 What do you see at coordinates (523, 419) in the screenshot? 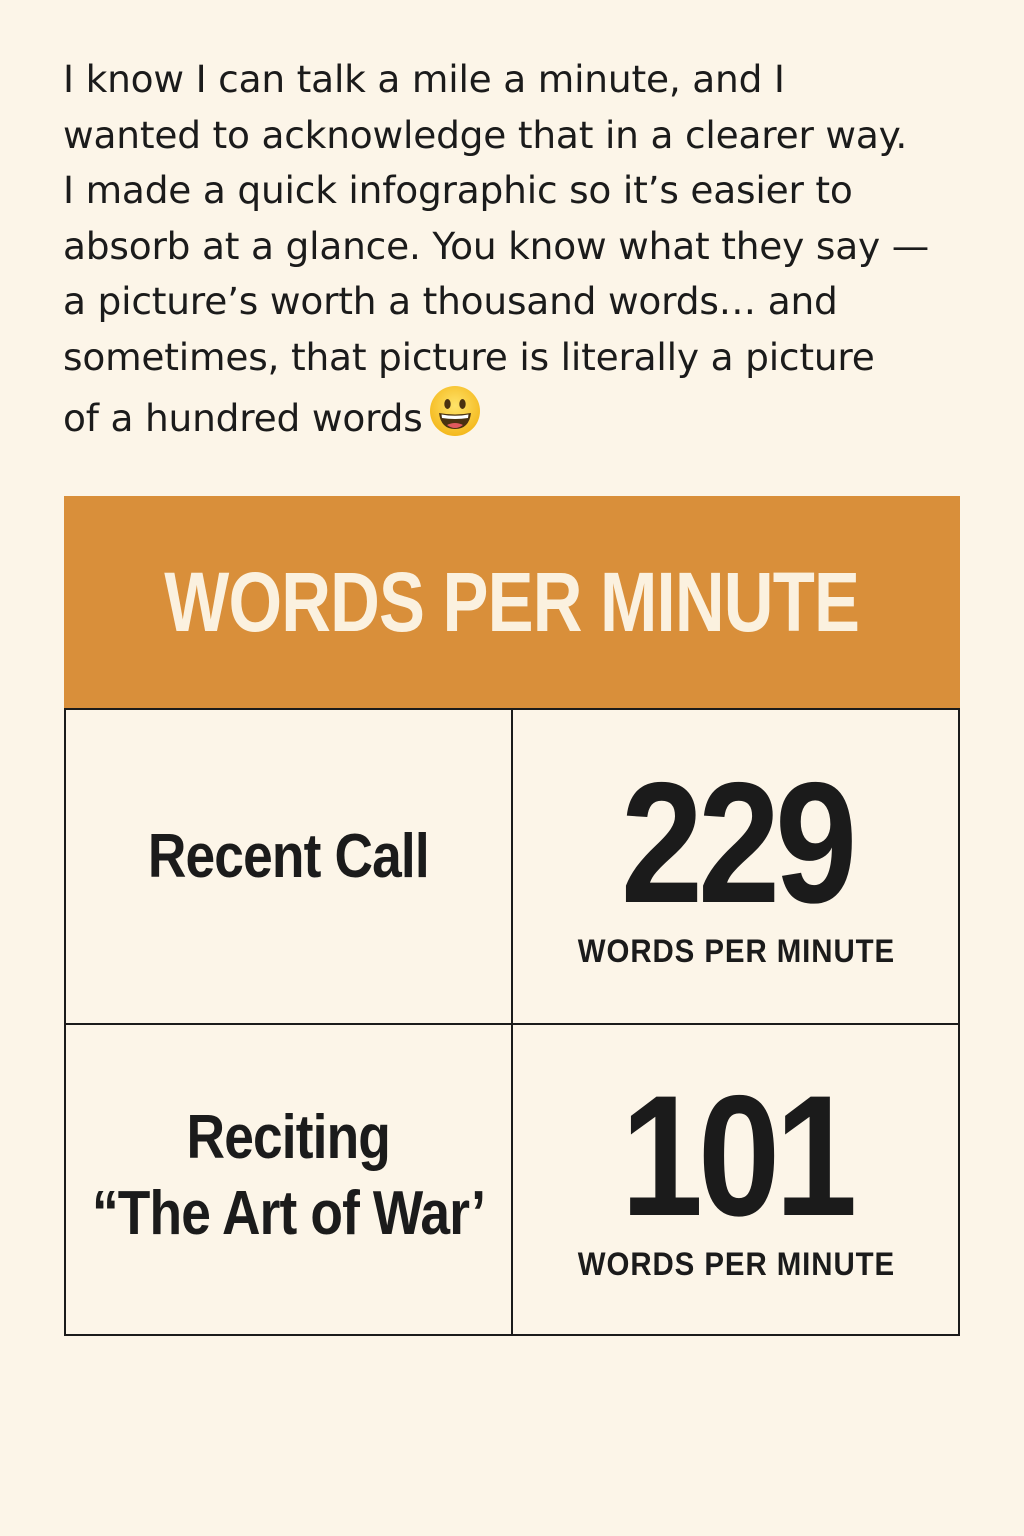
I see `intro-line-last: of a hundred words` at bounding box center [523, 419].